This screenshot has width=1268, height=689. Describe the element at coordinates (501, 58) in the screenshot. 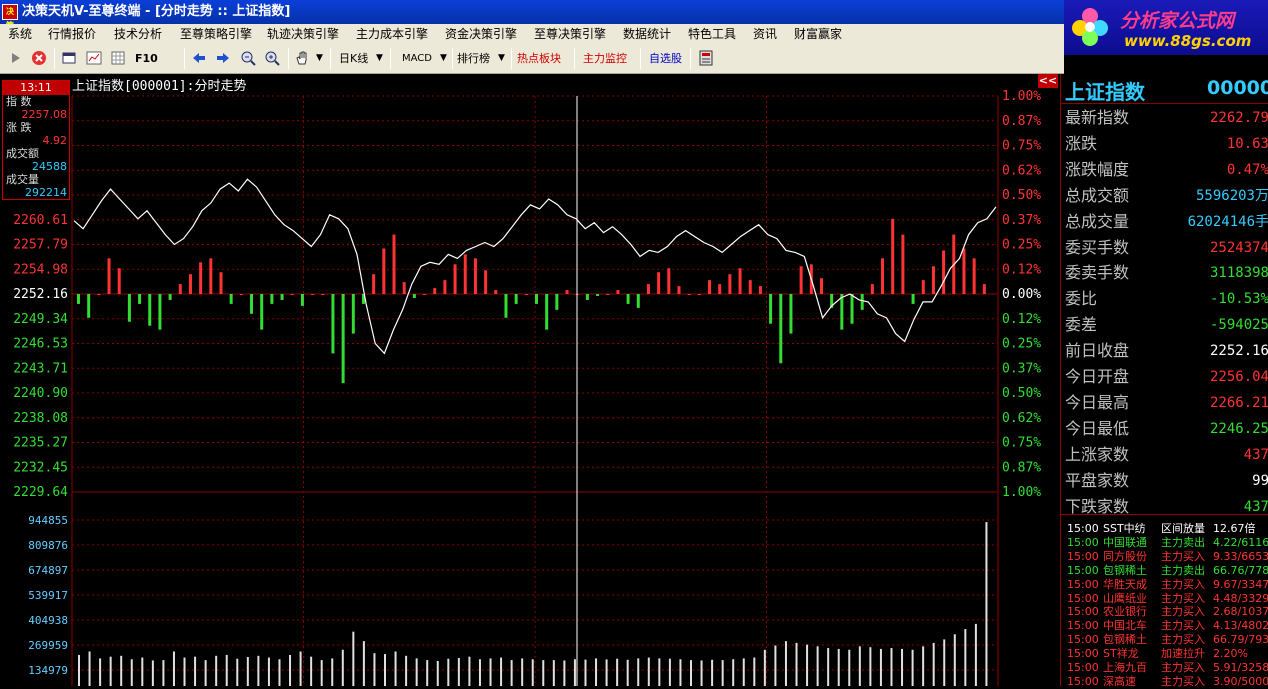

I see `ranking-dropdown-icon: ▼` at that location.